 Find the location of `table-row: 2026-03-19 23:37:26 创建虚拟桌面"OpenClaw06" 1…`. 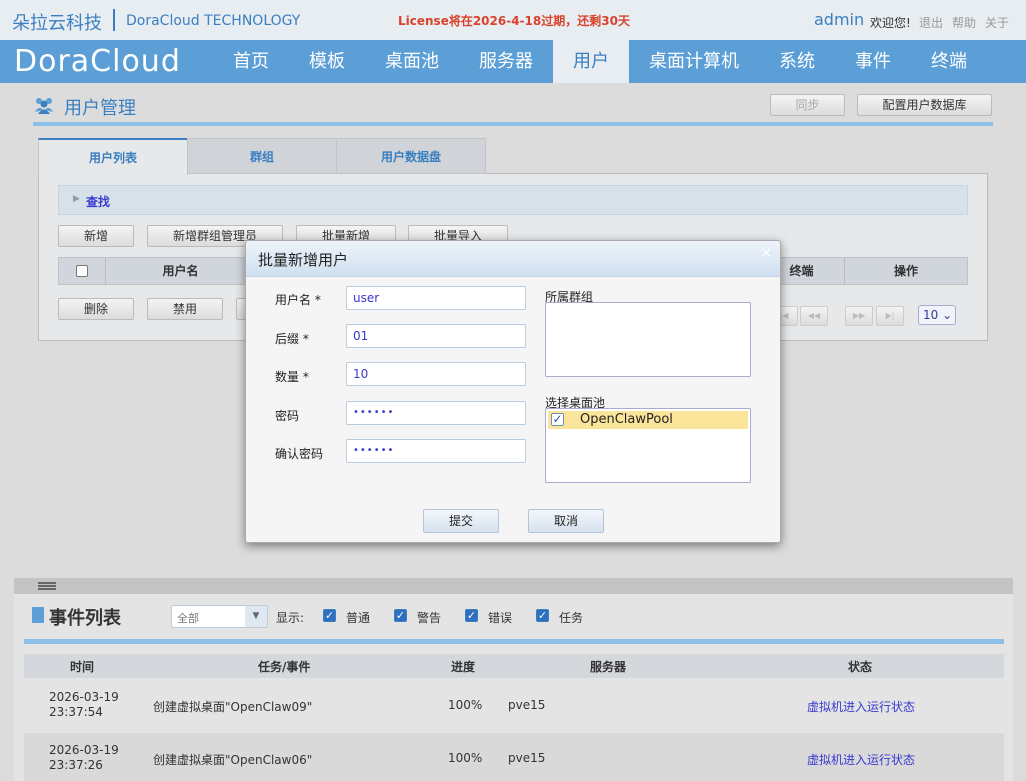

table-row: 2026-03-19 23:37:26 创建虚拟桌面"OpenClaw06" 1… is located at coordinates (514, 757).